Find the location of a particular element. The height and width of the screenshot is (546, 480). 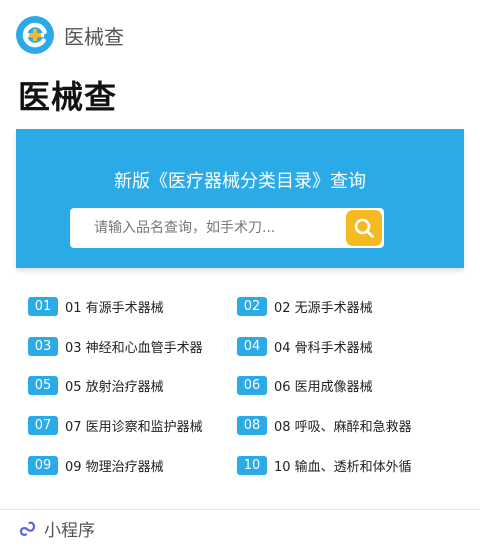

search-button is located at coordinates (364, 228).